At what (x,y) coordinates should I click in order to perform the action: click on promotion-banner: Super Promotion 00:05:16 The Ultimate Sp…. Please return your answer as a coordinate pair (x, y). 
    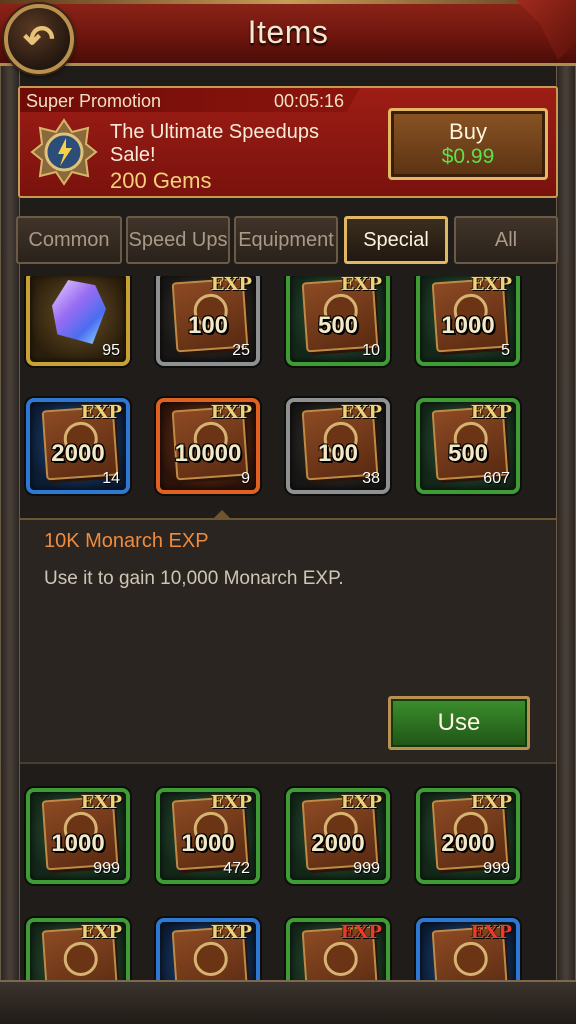
    Looking at the image, I should click on (288, 142).